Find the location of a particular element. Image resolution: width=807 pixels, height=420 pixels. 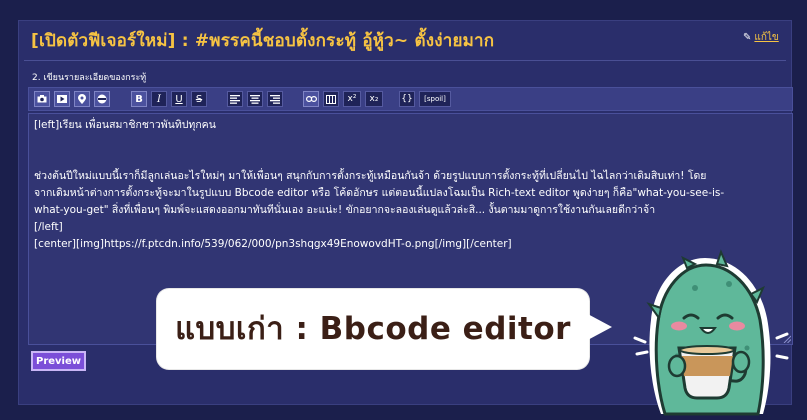

align-center-icon is located at coordinates (255, 99).